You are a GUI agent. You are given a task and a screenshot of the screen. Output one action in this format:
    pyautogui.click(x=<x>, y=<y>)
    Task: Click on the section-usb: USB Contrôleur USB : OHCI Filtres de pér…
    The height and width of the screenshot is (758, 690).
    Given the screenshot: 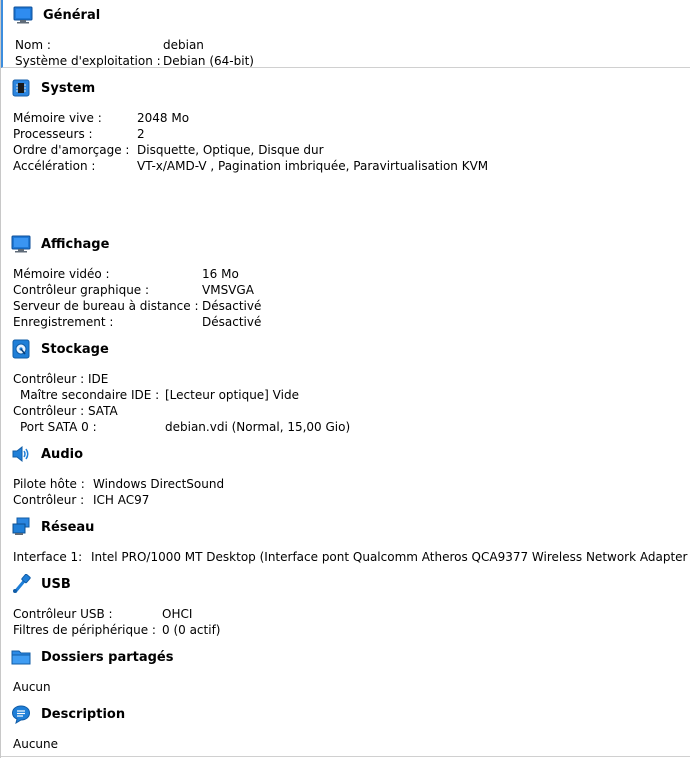 What is the action you would take?
    pyautogui.click(x=345, y=606)
    